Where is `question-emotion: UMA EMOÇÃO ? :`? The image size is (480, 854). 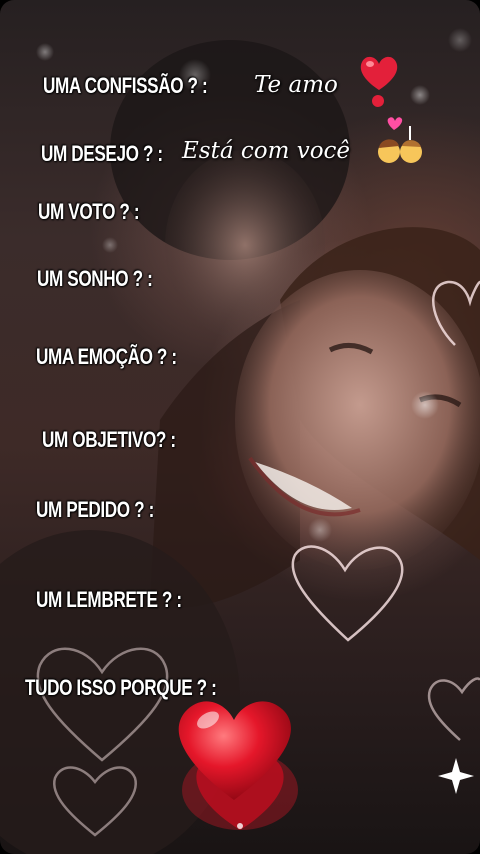 question-emotion: UMA EMOÇÃO ? : is located at coordinates (106, 356).